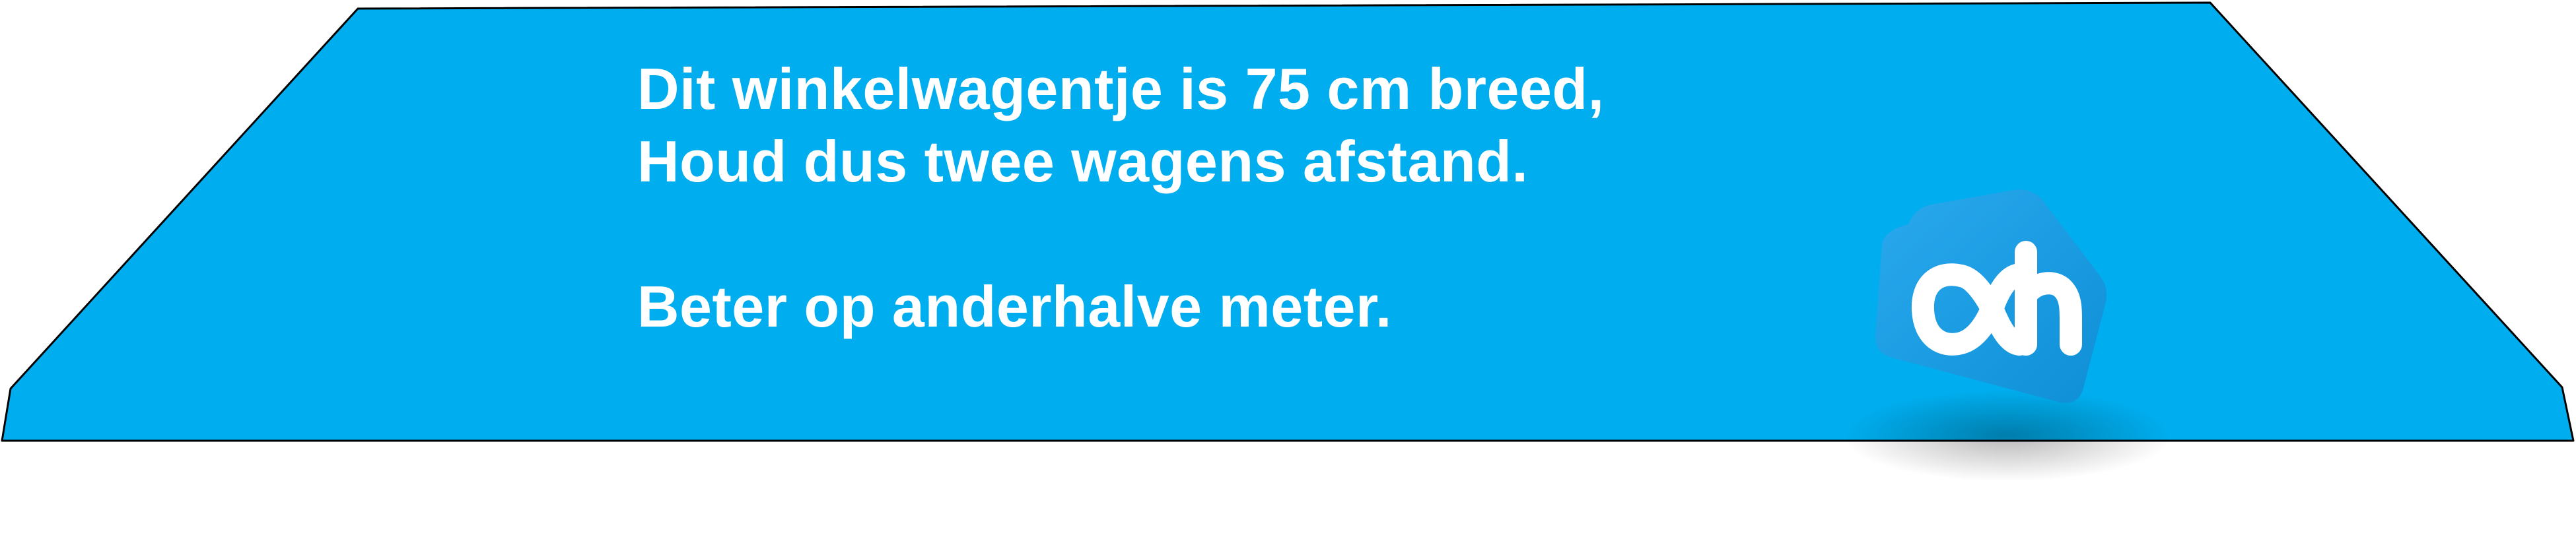 This screenshot has width=2576, height=543. Describe the element at coordinates (1121, 88) in the screenshot. I see `message-line-1: Dit winkelwagentje is 75 cm breed,` at that location.